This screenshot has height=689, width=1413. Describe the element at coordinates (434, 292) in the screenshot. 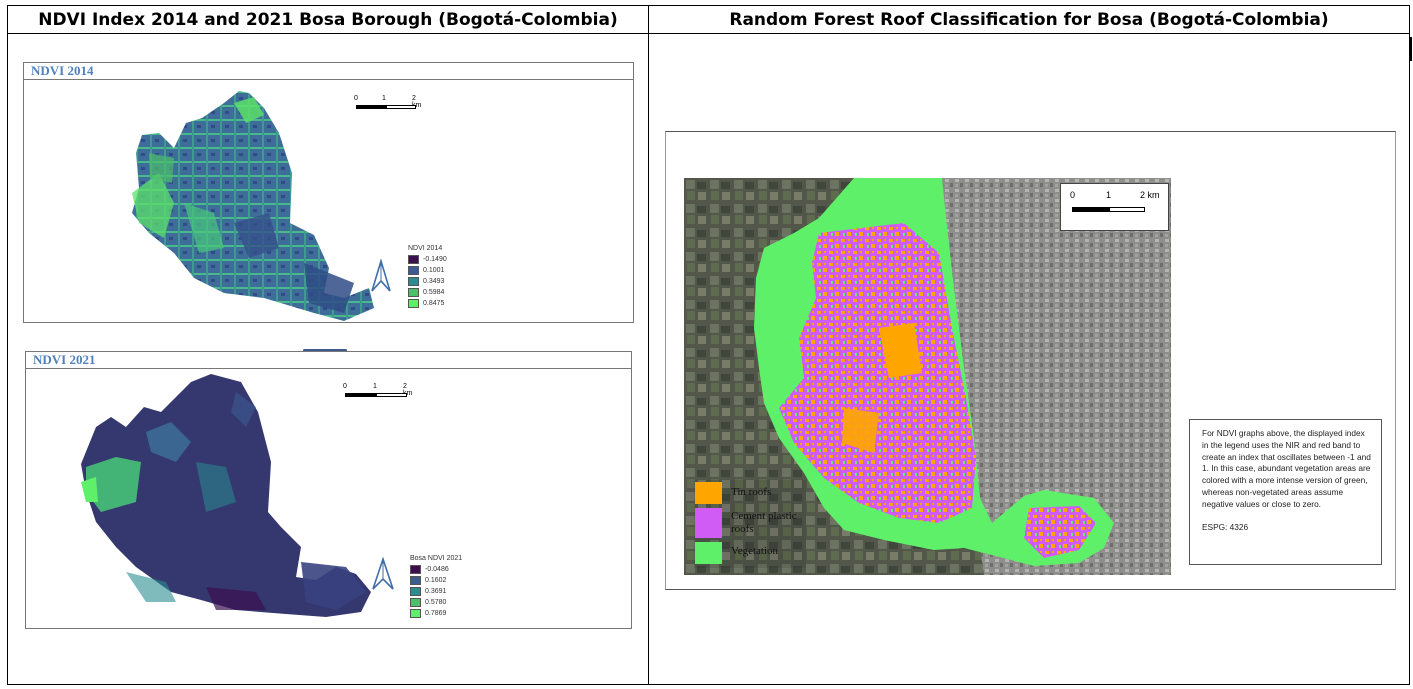

I see `legend-value: 0.5984` at that location.